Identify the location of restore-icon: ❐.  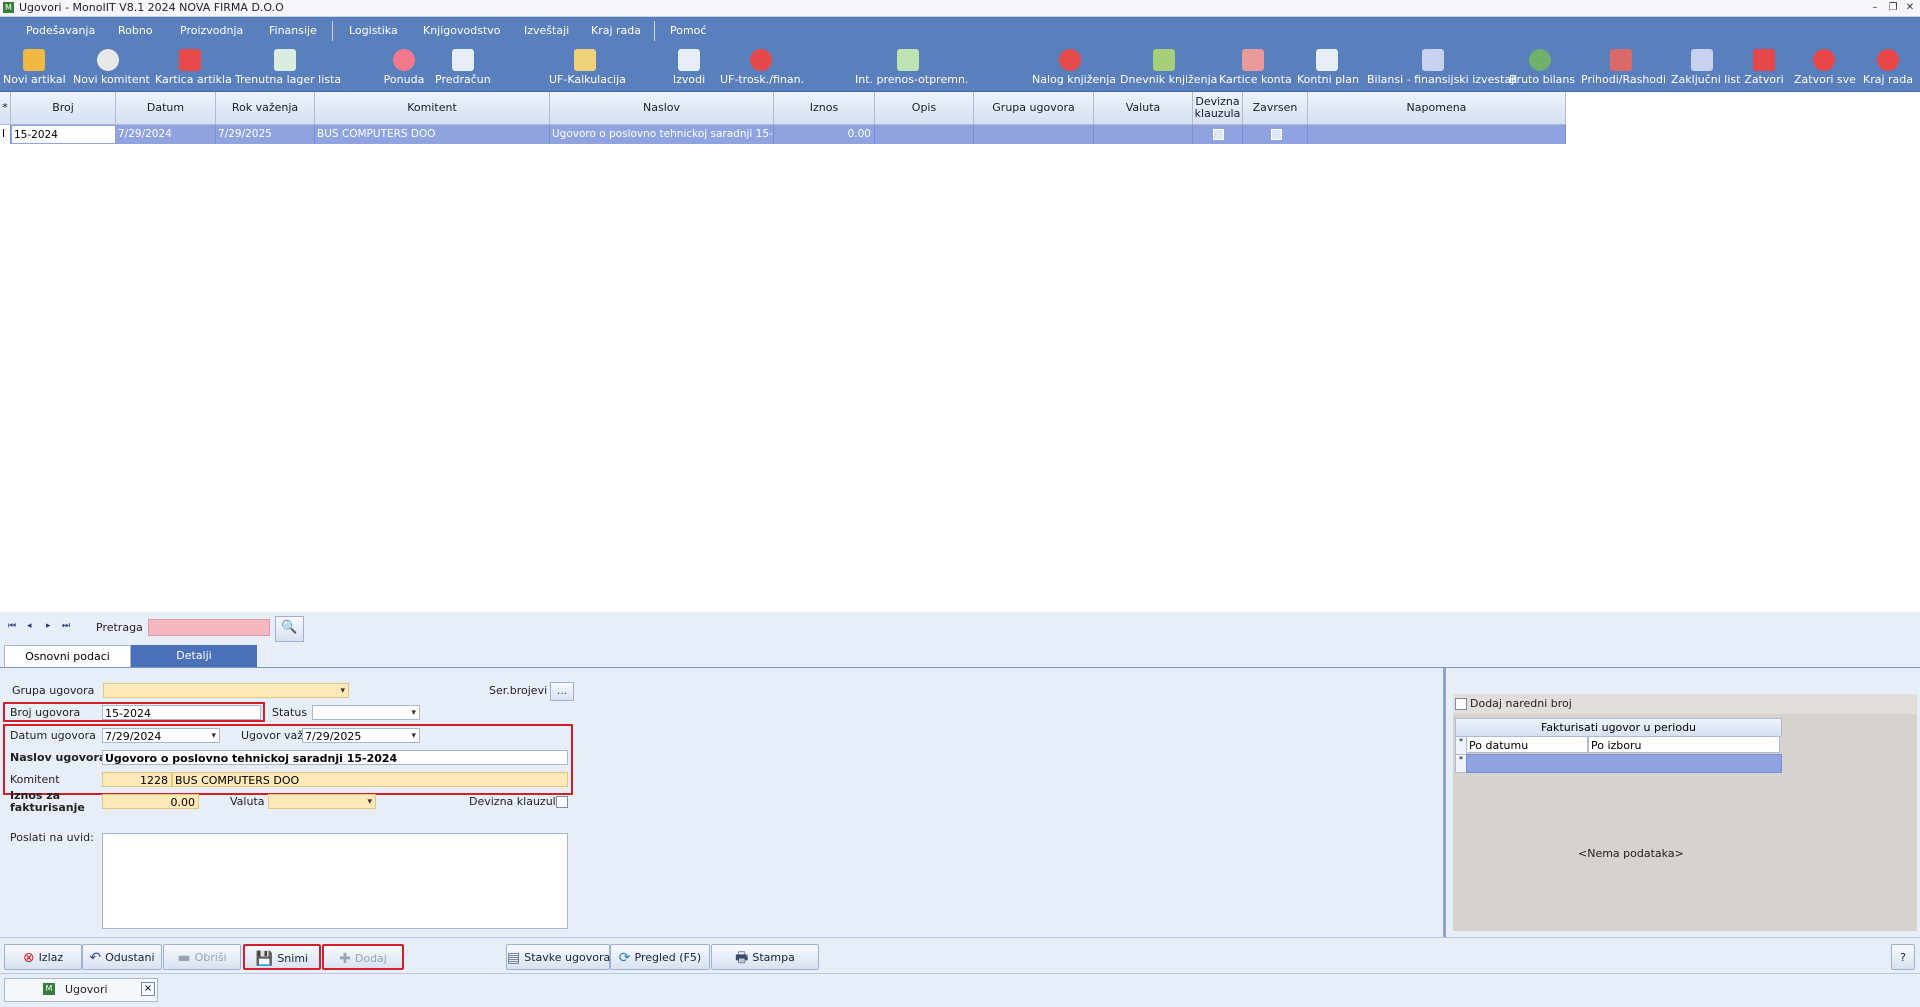
(1893, 7).